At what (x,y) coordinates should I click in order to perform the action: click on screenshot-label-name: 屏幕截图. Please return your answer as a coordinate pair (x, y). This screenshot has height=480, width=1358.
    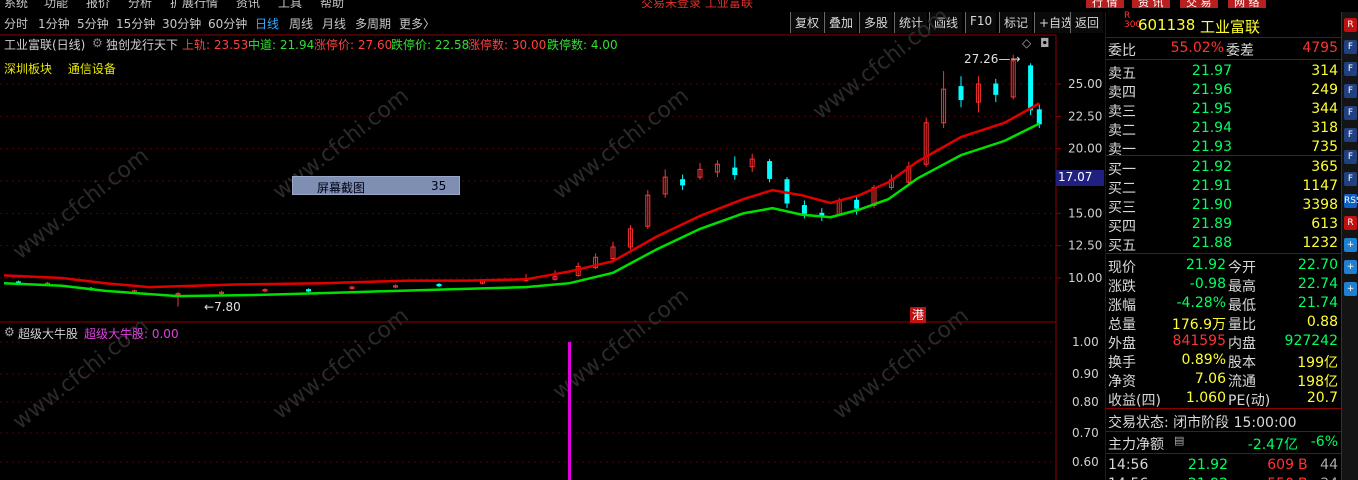
    Looking at the image, I should click on (341, 188).